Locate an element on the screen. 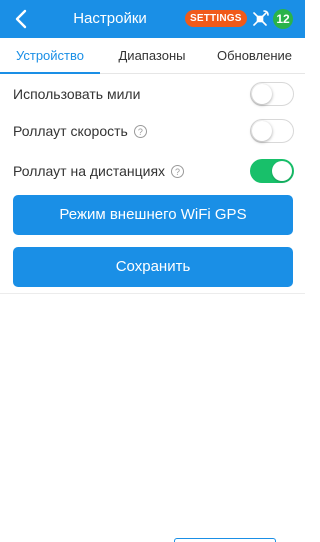 The height and width of the screenshot is (542, 320). tab-ranges: Диапазоны is located at coordinates (152, 56).